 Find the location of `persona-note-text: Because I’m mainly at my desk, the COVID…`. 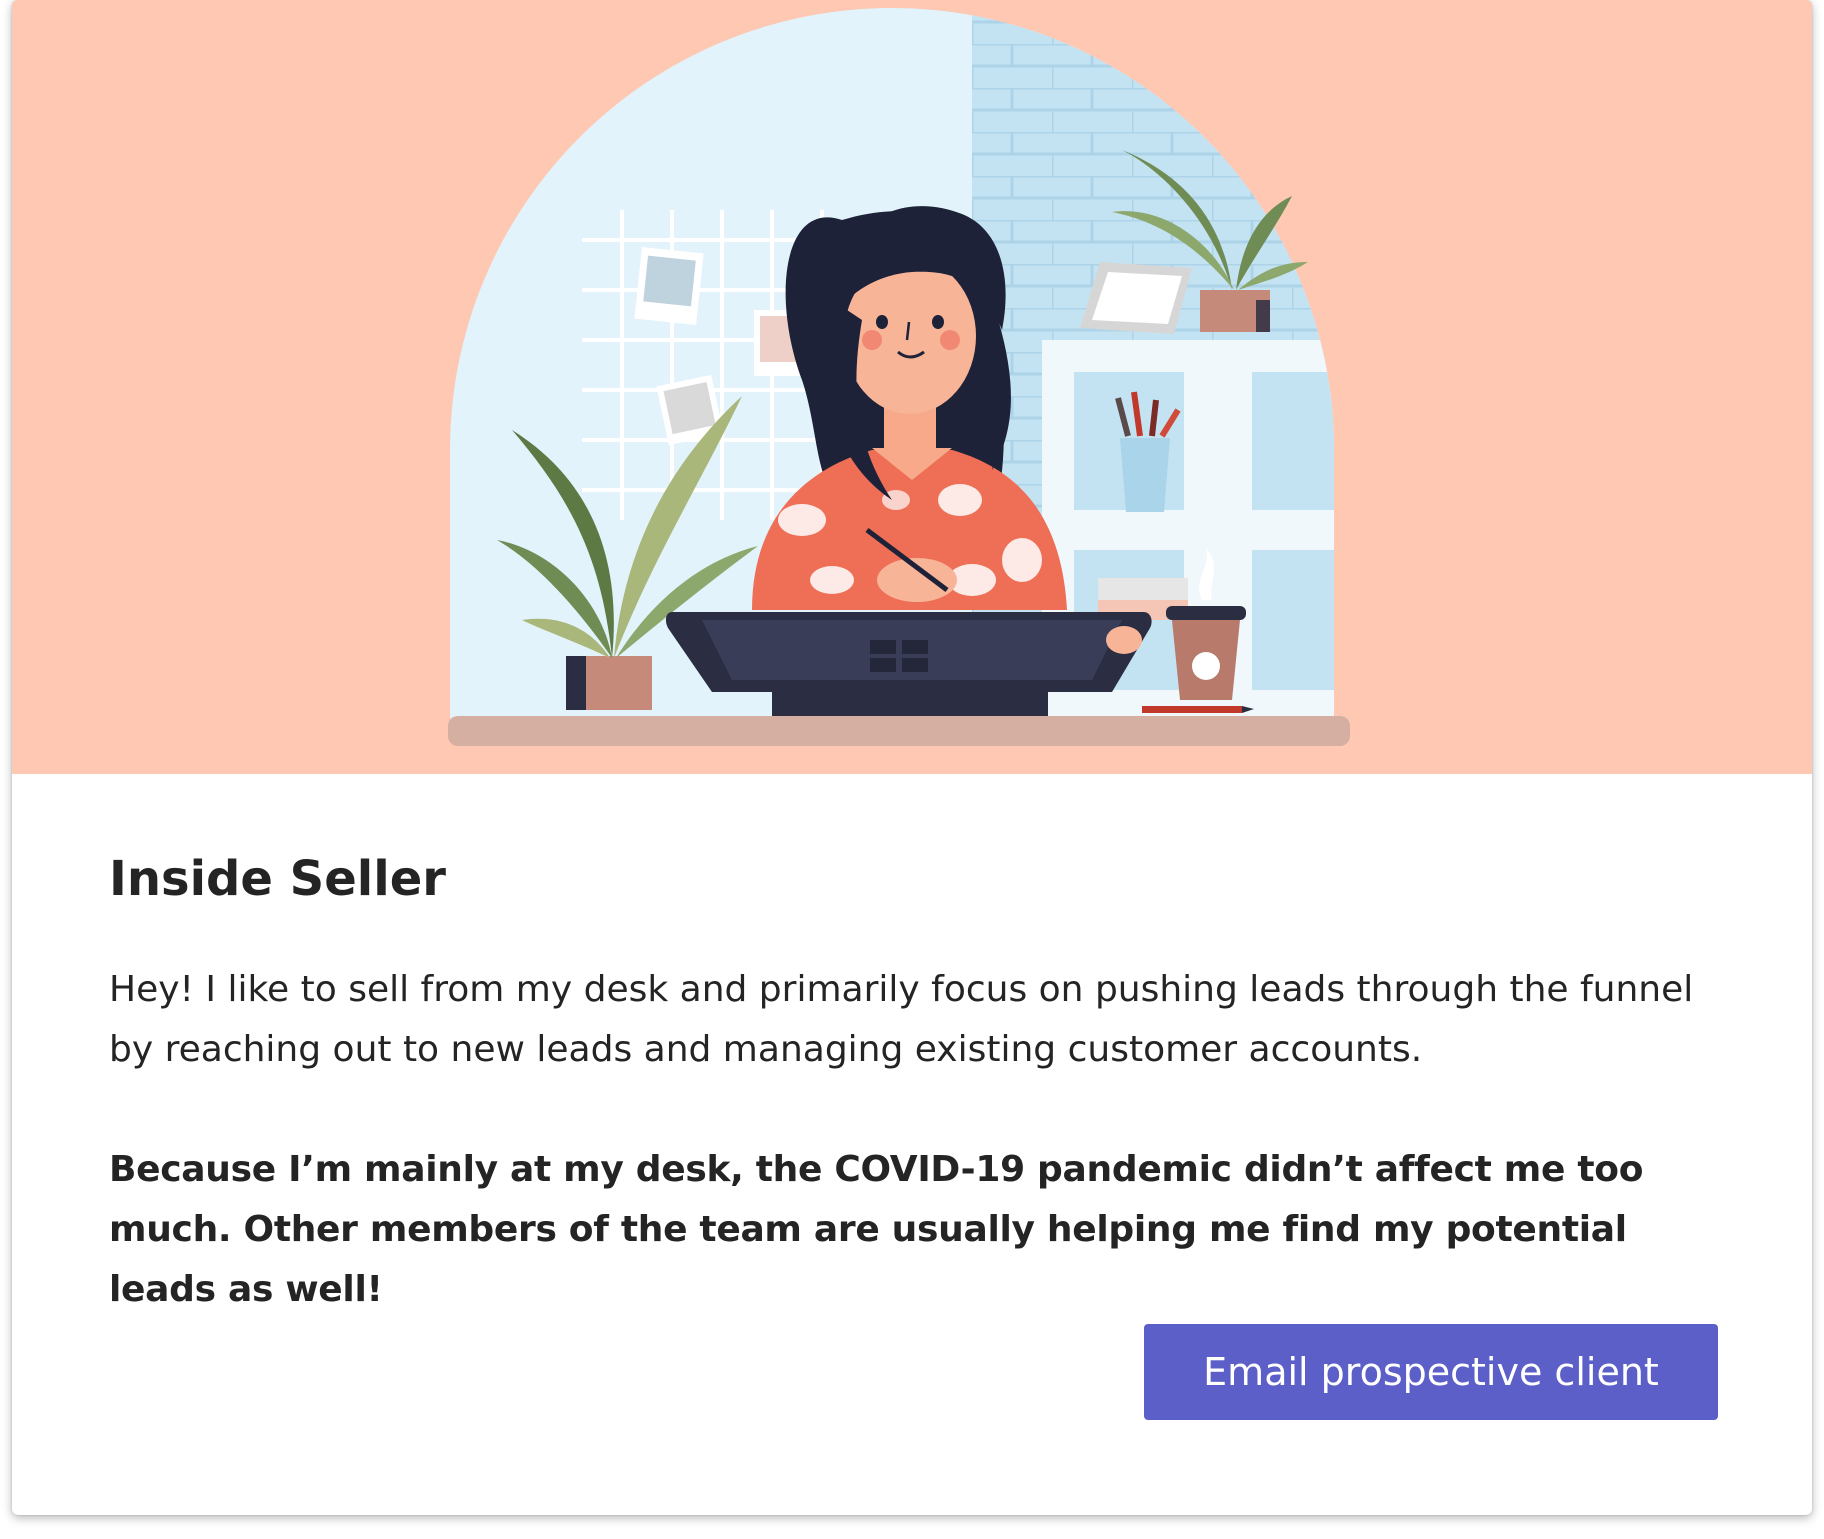

persona-note-text: Because I’m mainly at my desk, the COVID… is located at coordinates (876, 1229).